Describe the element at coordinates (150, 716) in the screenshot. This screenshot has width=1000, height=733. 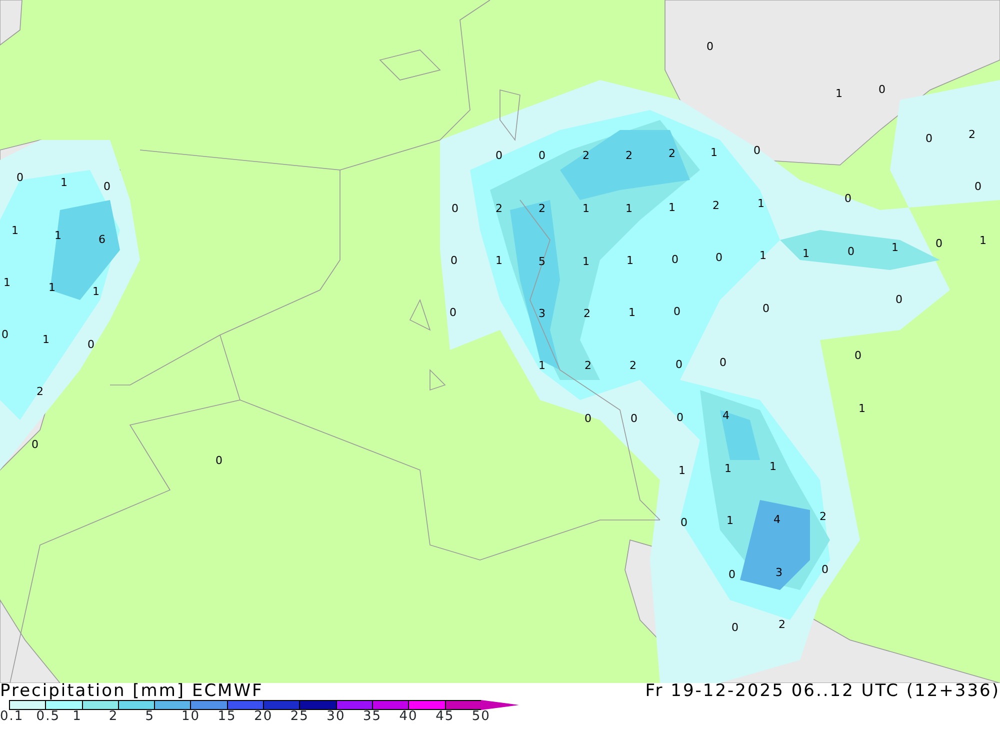
I see `scale-label: 5` at that location.